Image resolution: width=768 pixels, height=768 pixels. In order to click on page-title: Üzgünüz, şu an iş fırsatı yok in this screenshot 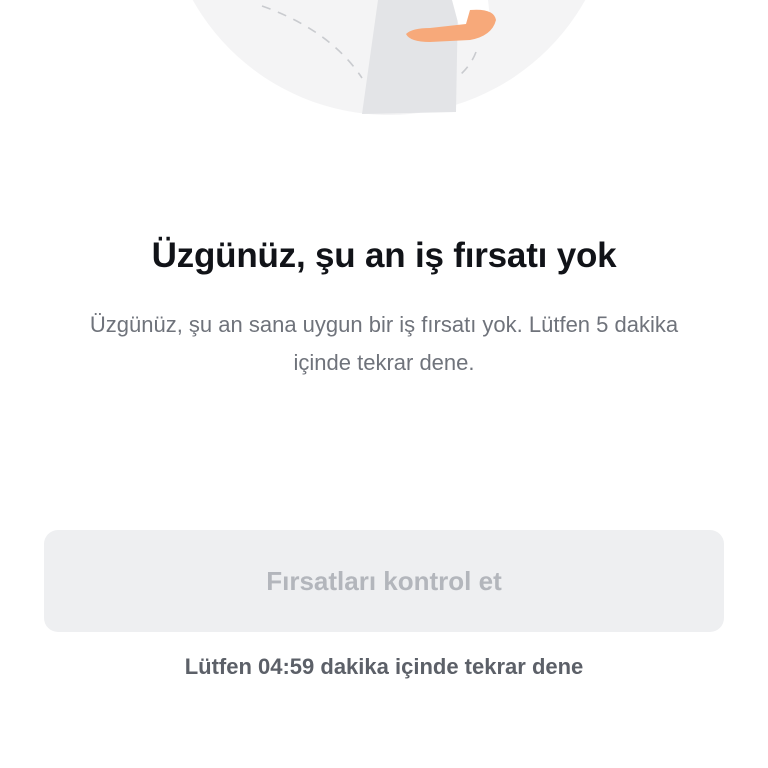, I will do `click(384, 255)`.